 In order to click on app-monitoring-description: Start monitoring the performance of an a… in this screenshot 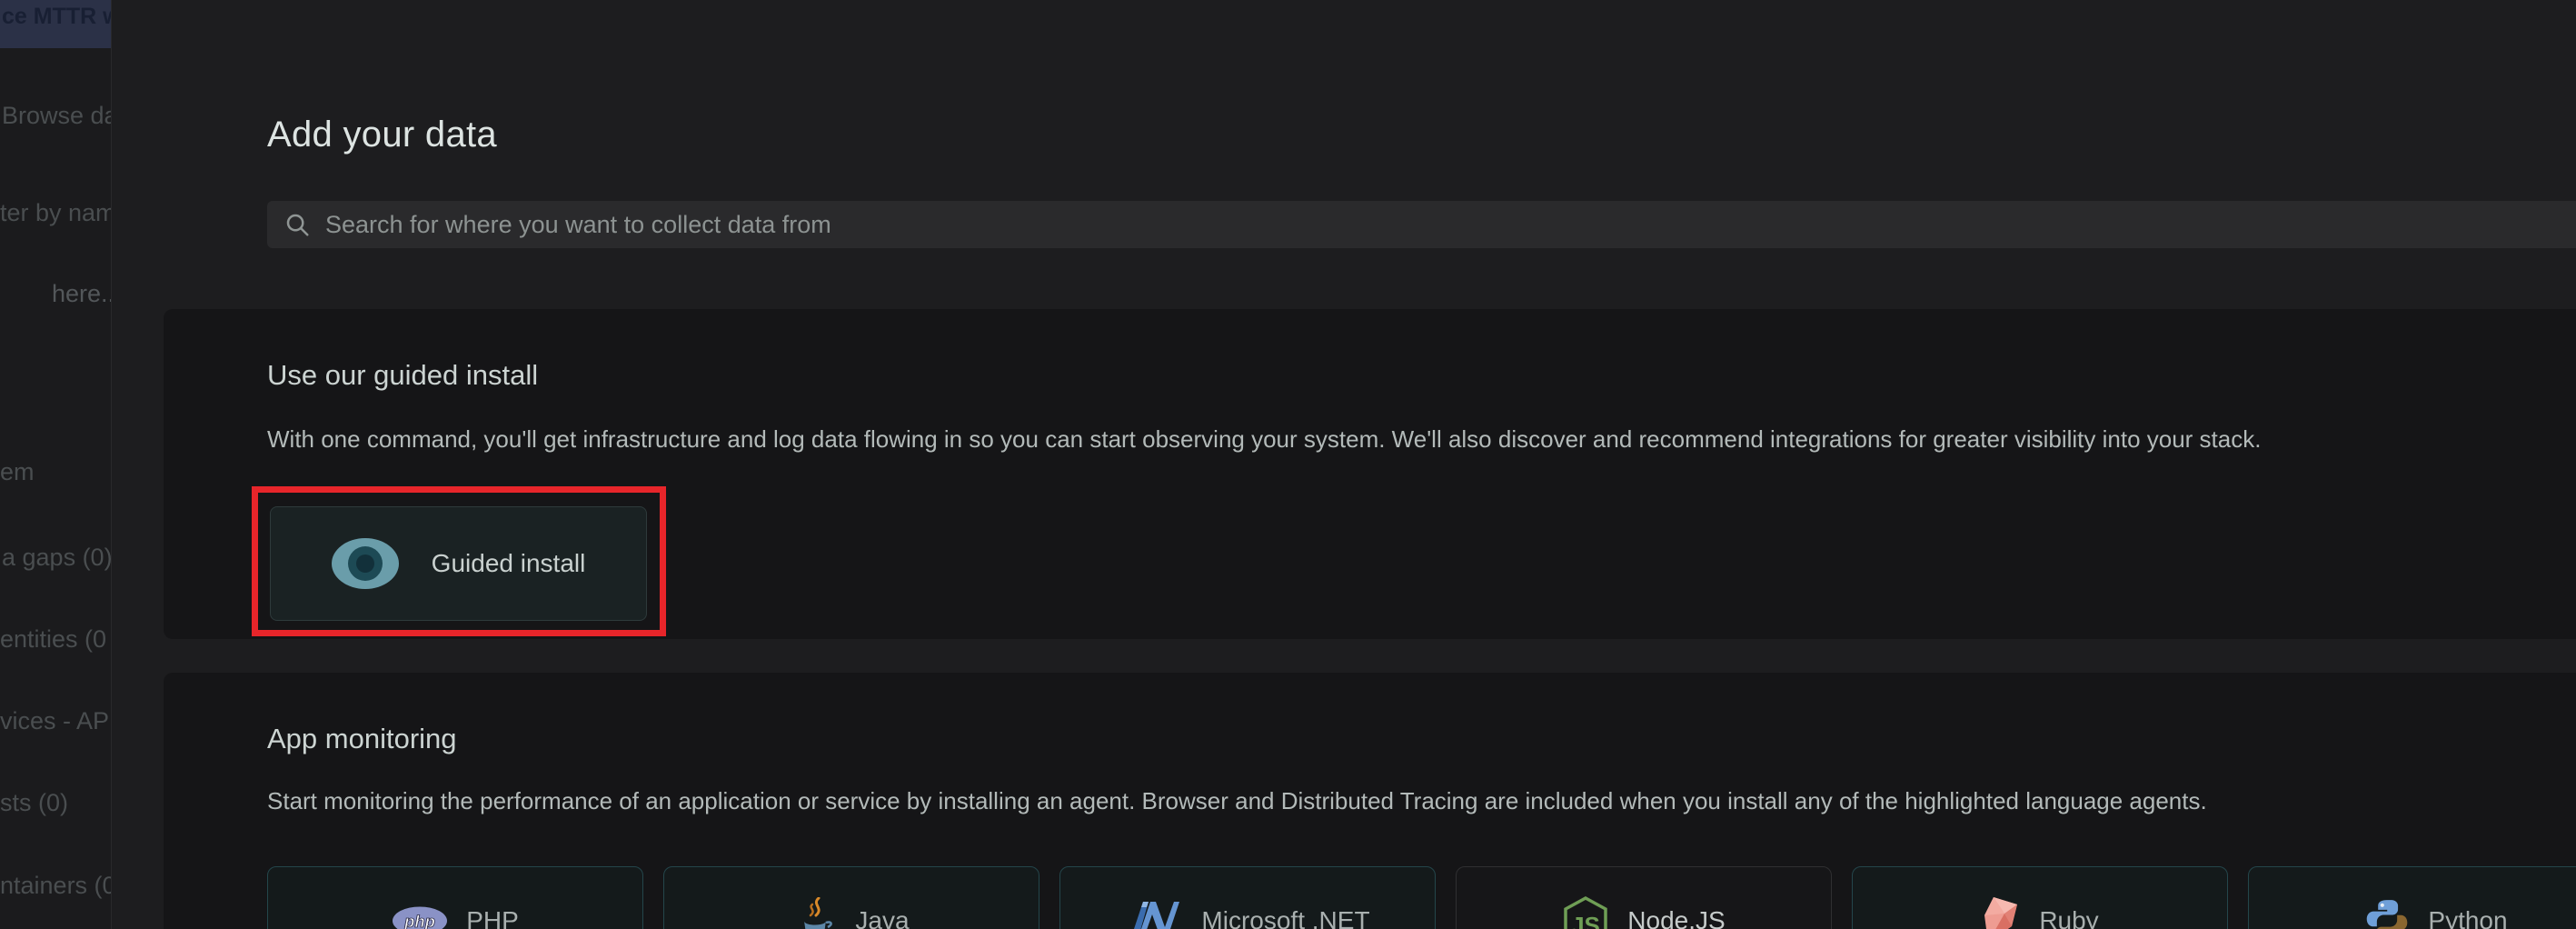, I will do `click(1237, 800)`.